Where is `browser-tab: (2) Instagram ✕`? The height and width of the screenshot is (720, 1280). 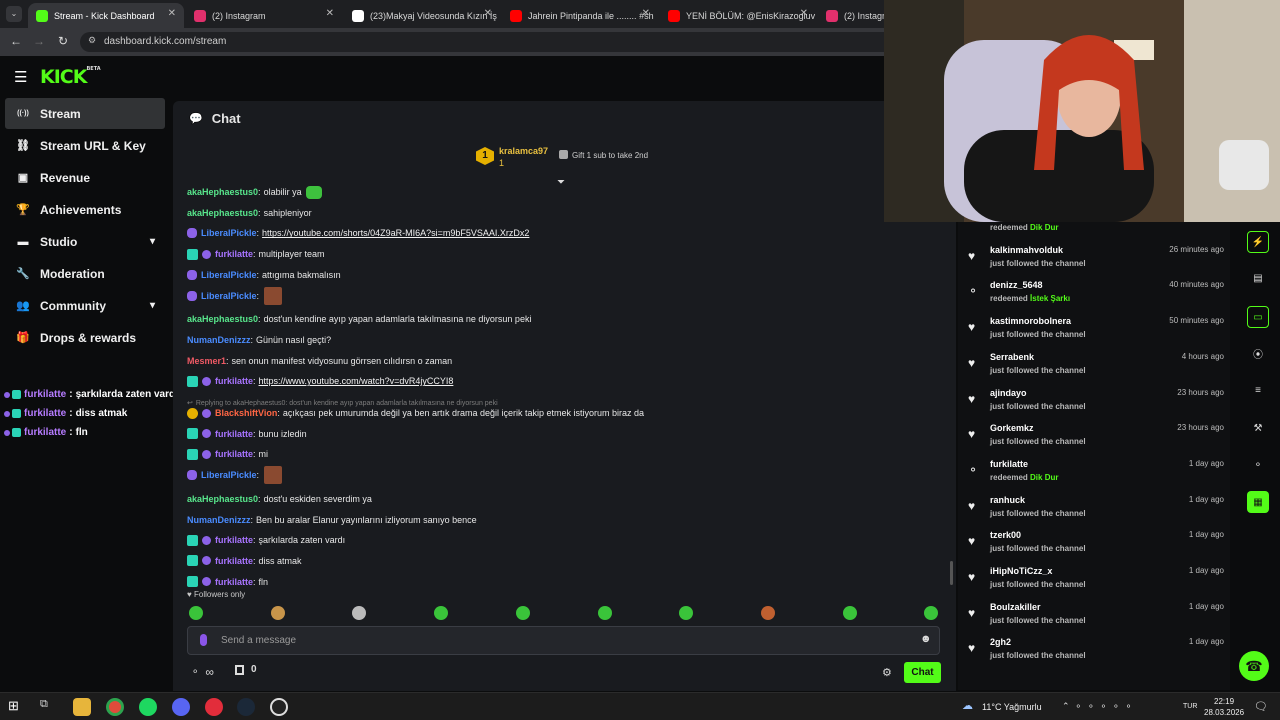 browser-tab: (2) Instagram ✕ is located at coordinates (264, 15).